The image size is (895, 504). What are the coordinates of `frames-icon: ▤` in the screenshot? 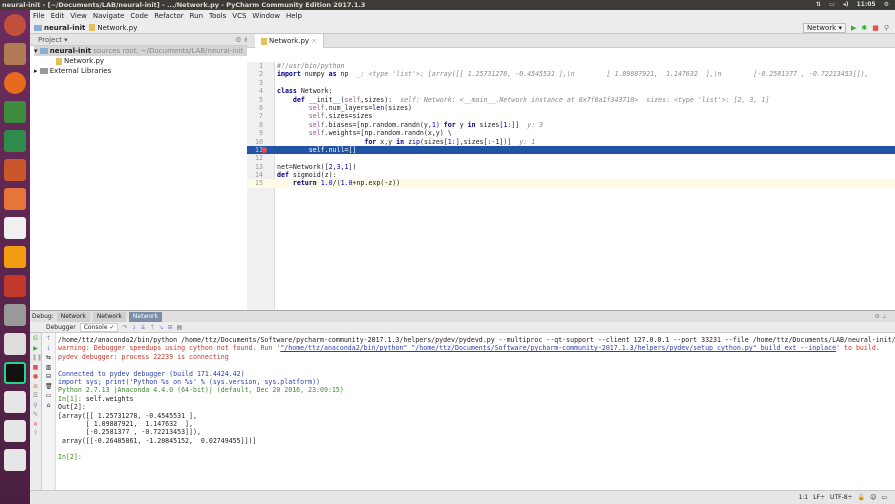 It's located at (180, 327).